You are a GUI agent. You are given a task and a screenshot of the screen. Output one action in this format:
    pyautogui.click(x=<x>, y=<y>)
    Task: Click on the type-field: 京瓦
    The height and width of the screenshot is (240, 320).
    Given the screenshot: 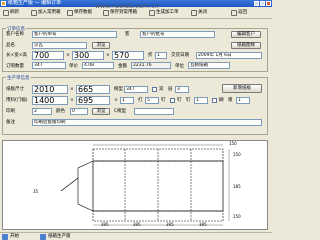 What is the action you would take?
    pyautogui.click(x=59, y=45)
    